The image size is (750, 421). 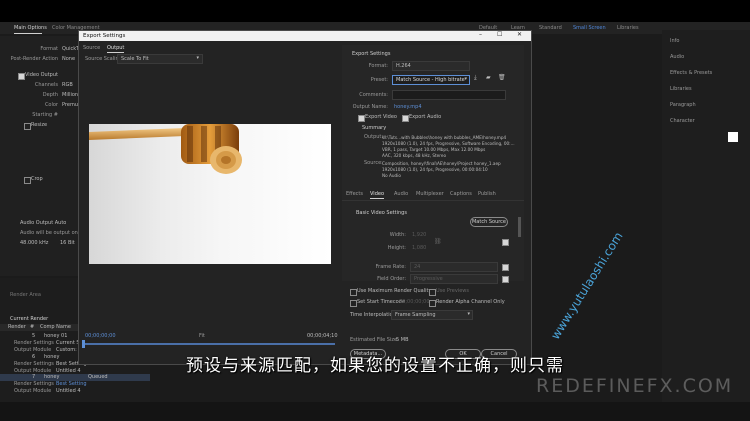 I want to click on file-size-value: 5 MB, so click(x=402, y=340).